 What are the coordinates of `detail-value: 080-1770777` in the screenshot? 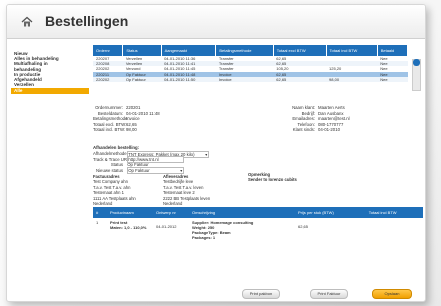 It's located at (331, 124).